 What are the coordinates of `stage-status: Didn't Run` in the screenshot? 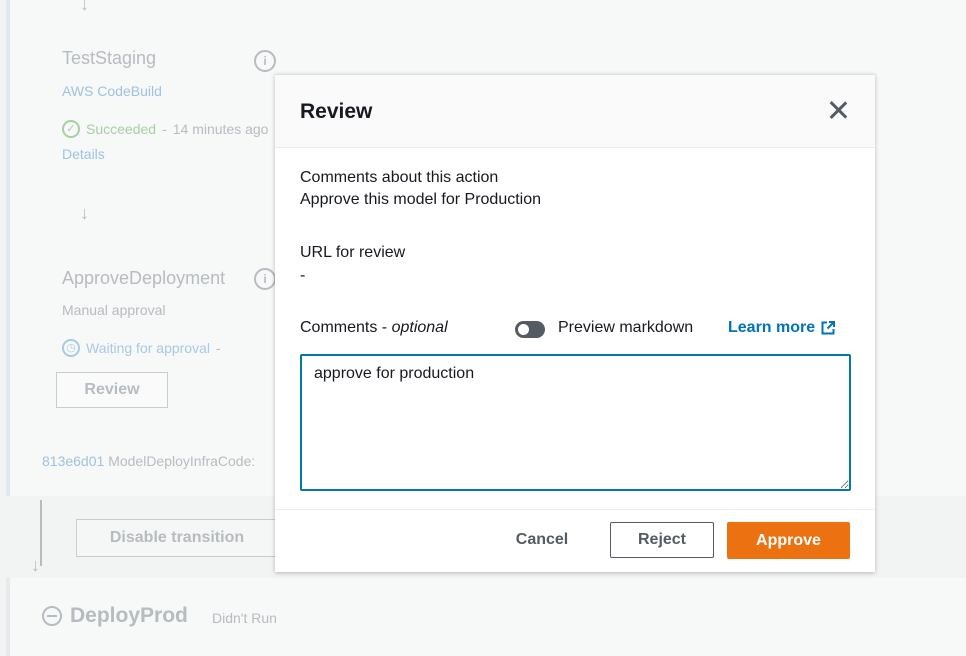 It's located at (244, 618).